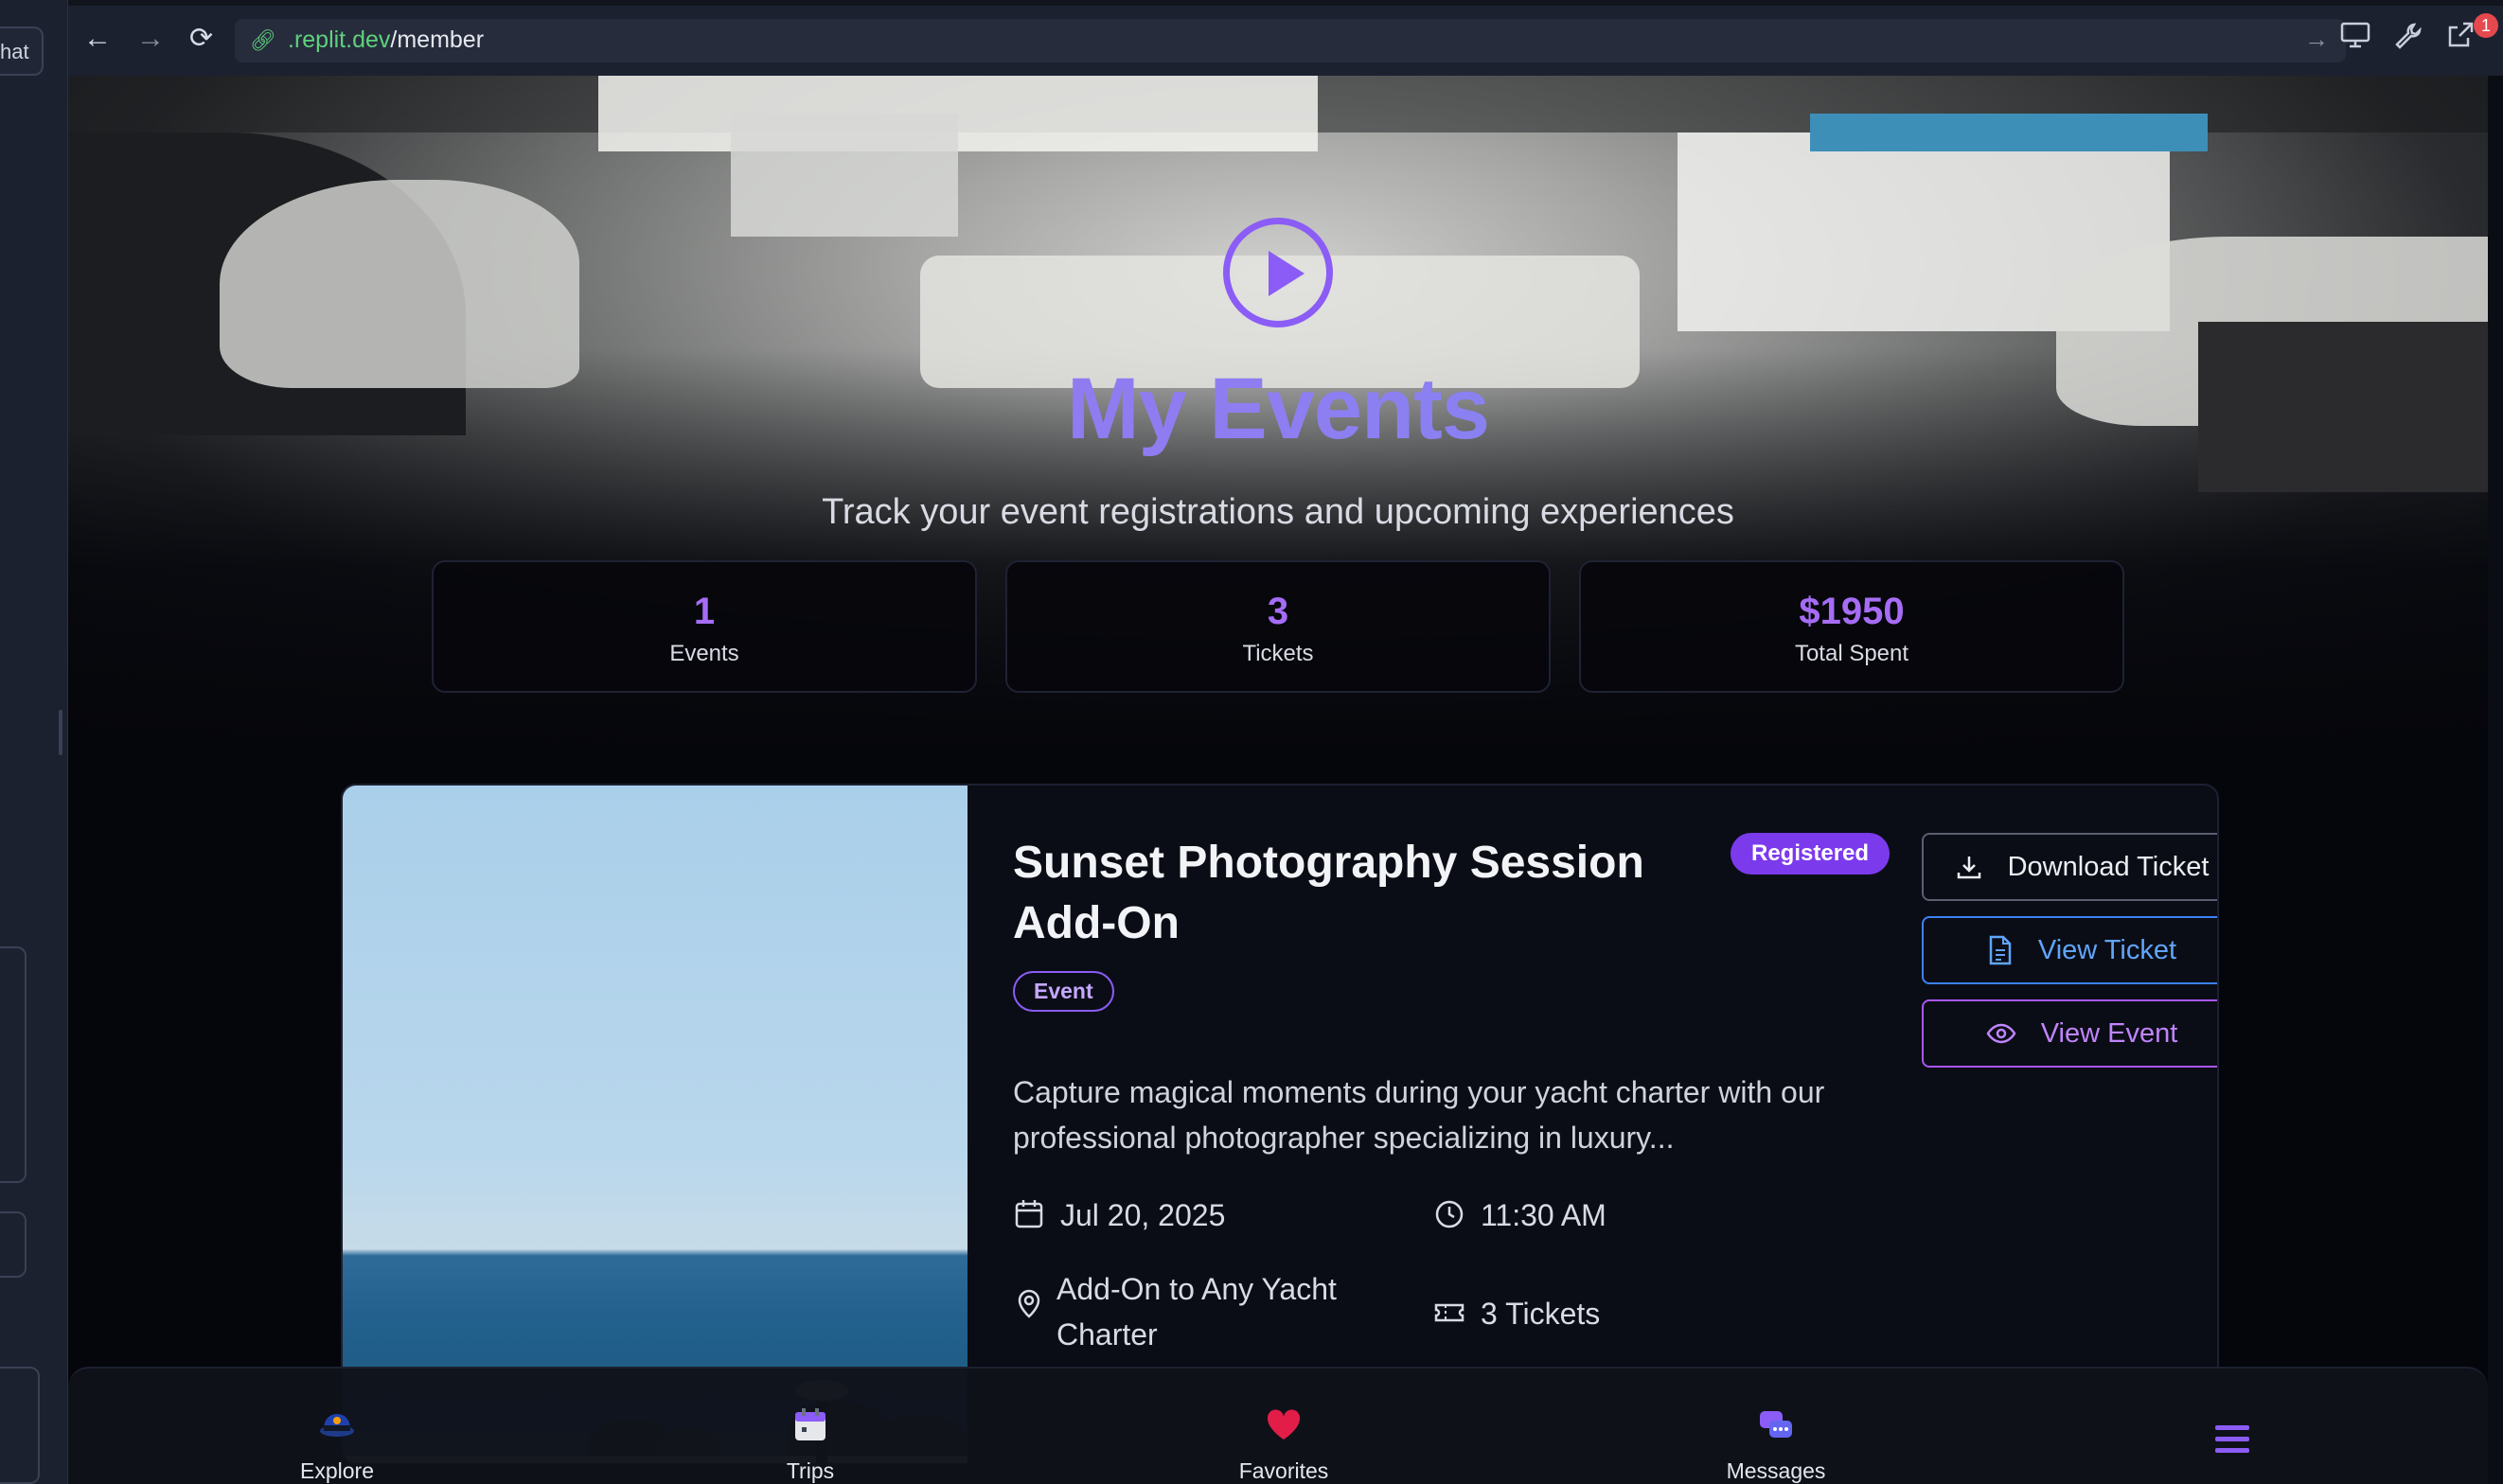  I want to click on ide-collapse-box, so click(13, 1244).